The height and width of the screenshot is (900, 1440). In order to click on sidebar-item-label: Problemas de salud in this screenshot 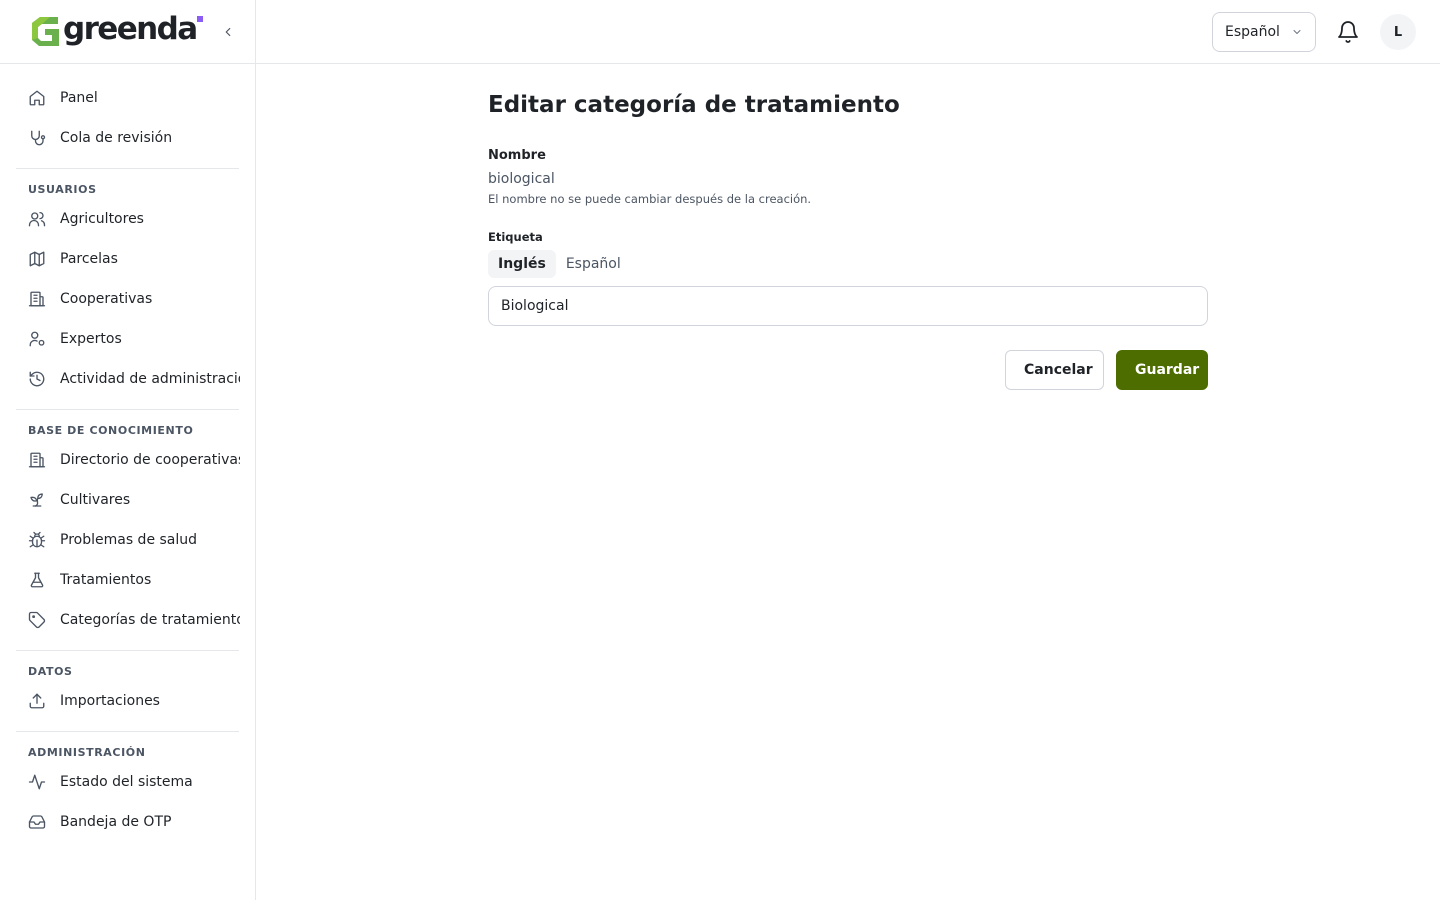, I will do `click(129, 540)`.